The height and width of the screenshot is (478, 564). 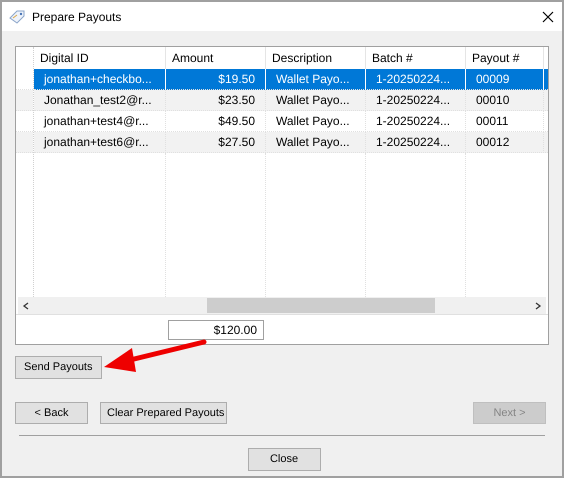 I want to click on table-row: Jonathan_test2@r... $23.50 Wallet Payo... 1-20250224... 00010, so click(x=291, y=100).